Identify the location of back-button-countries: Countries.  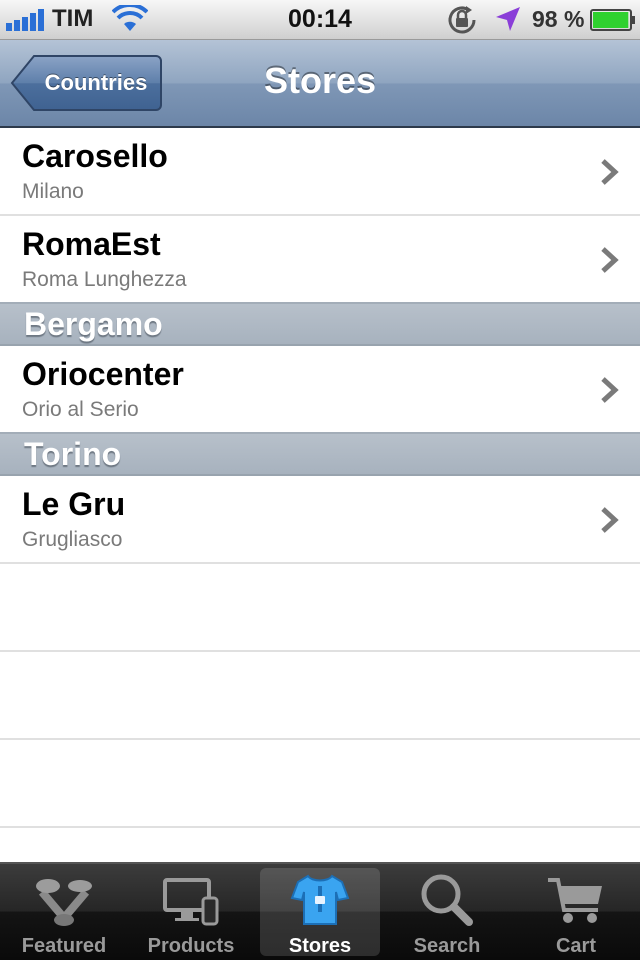
(86, 83).